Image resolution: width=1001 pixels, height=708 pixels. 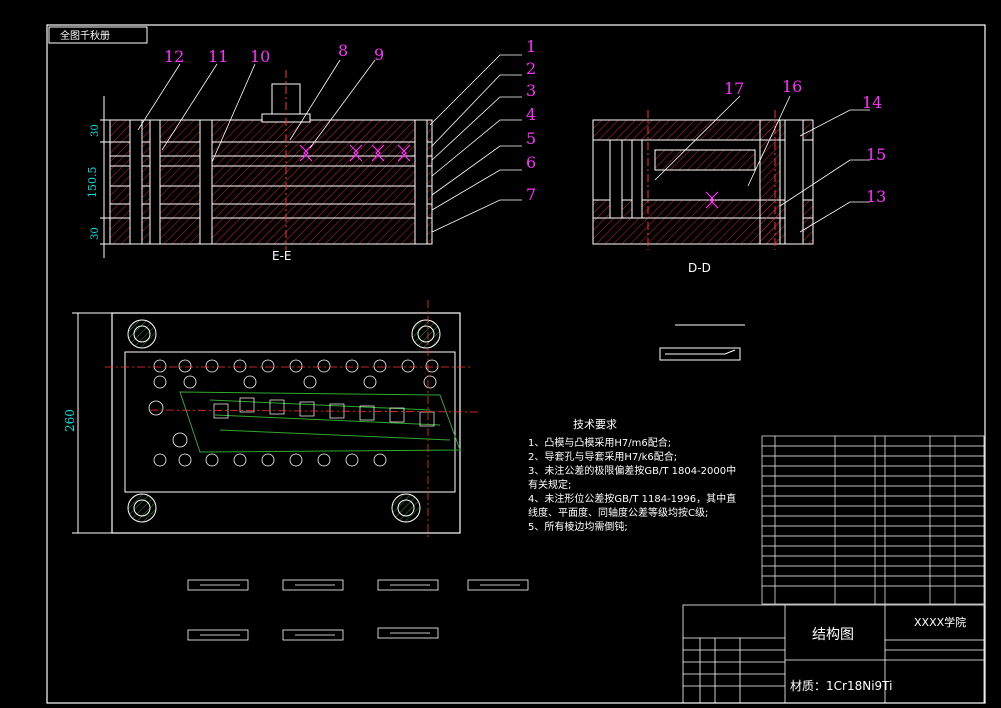 What do you see at coordinates (531, 194) in the screenshot?
I see `callout-7: 7` at bounding box center [531, 194].